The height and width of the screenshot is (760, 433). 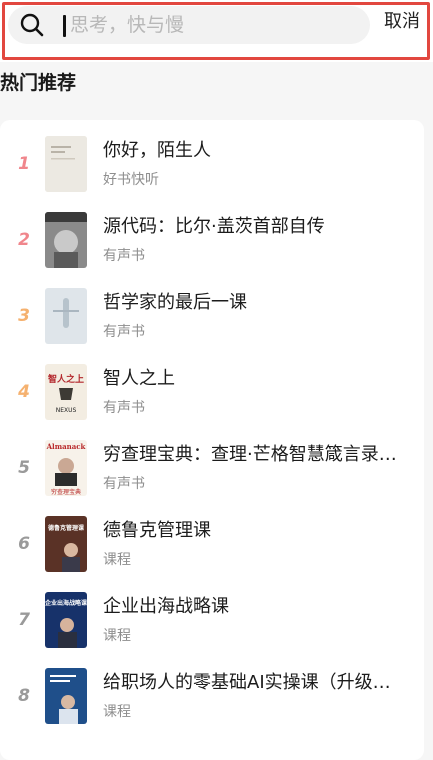 I want to click on book-cover: 智人之上 NEXUS, so click(x=66, y=392).